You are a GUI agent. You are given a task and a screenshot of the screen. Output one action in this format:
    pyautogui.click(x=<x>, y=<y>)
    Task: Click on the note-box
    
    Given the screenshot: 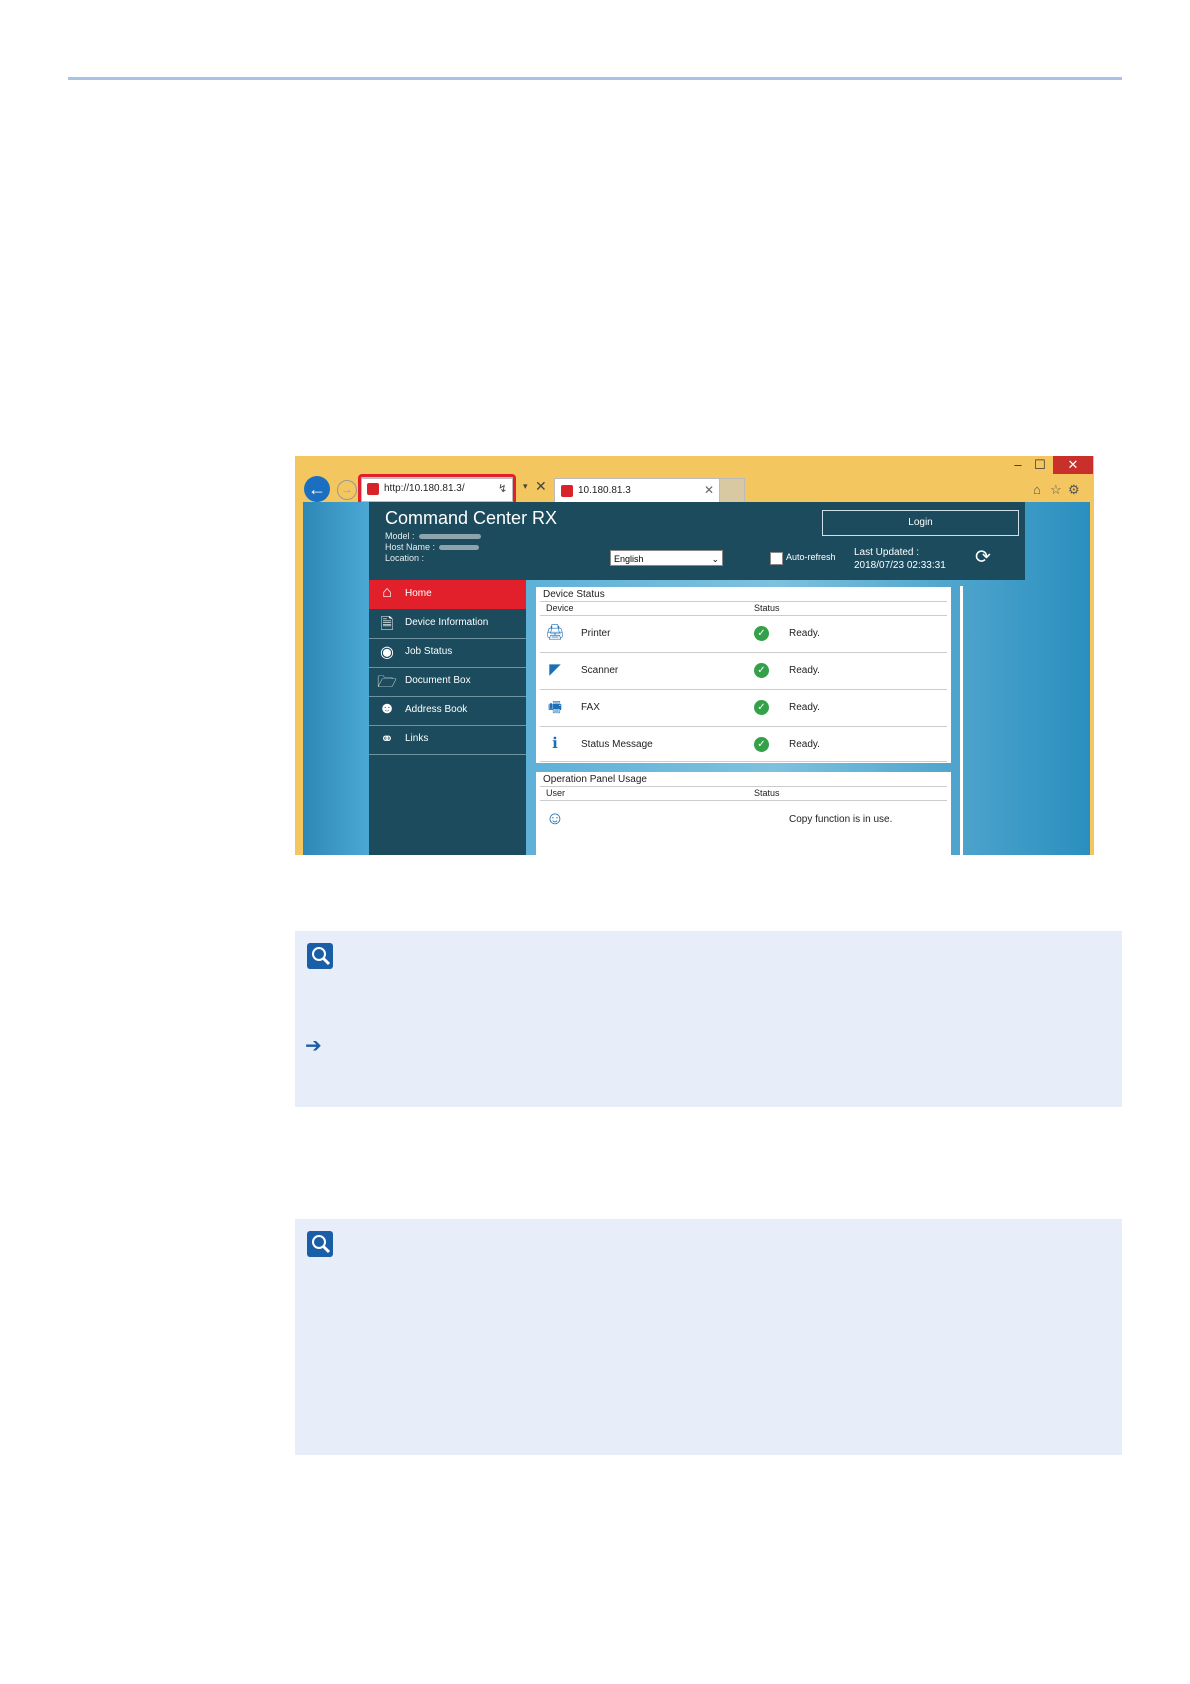 What is the action you would take?
    pyautogui.click(x=708, y=1337)
    